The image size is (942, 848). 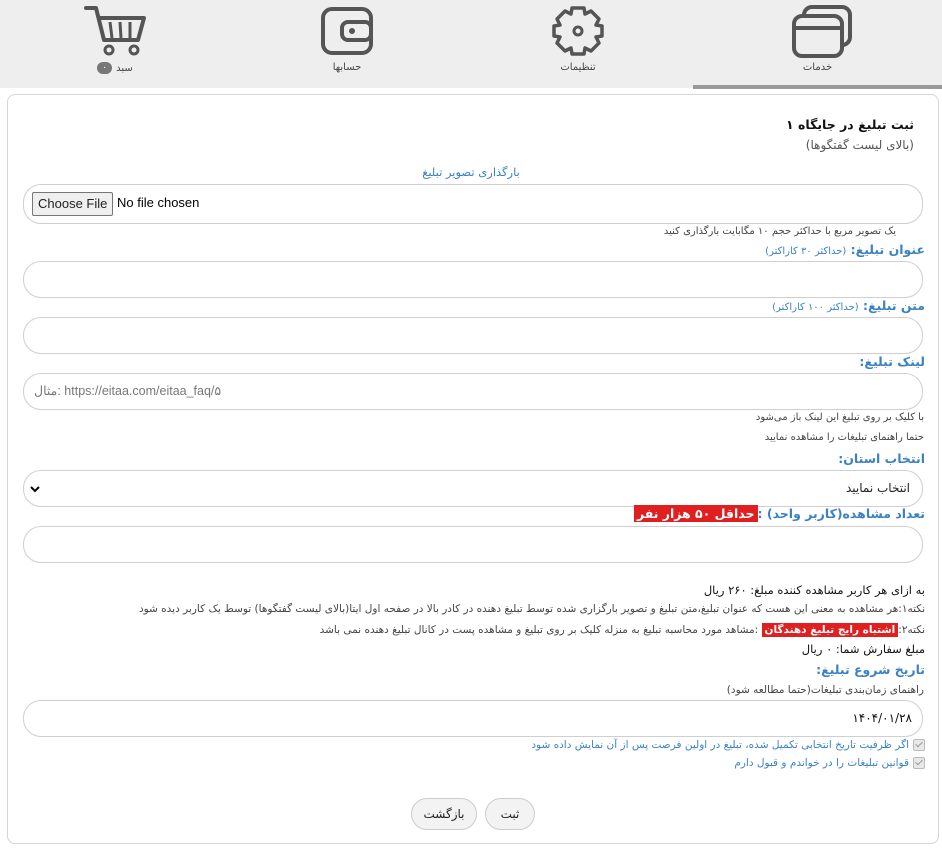 I want to click on order-amount: مبلغ سفارش شما: ۰ ریال, so click(x=863, y=649).